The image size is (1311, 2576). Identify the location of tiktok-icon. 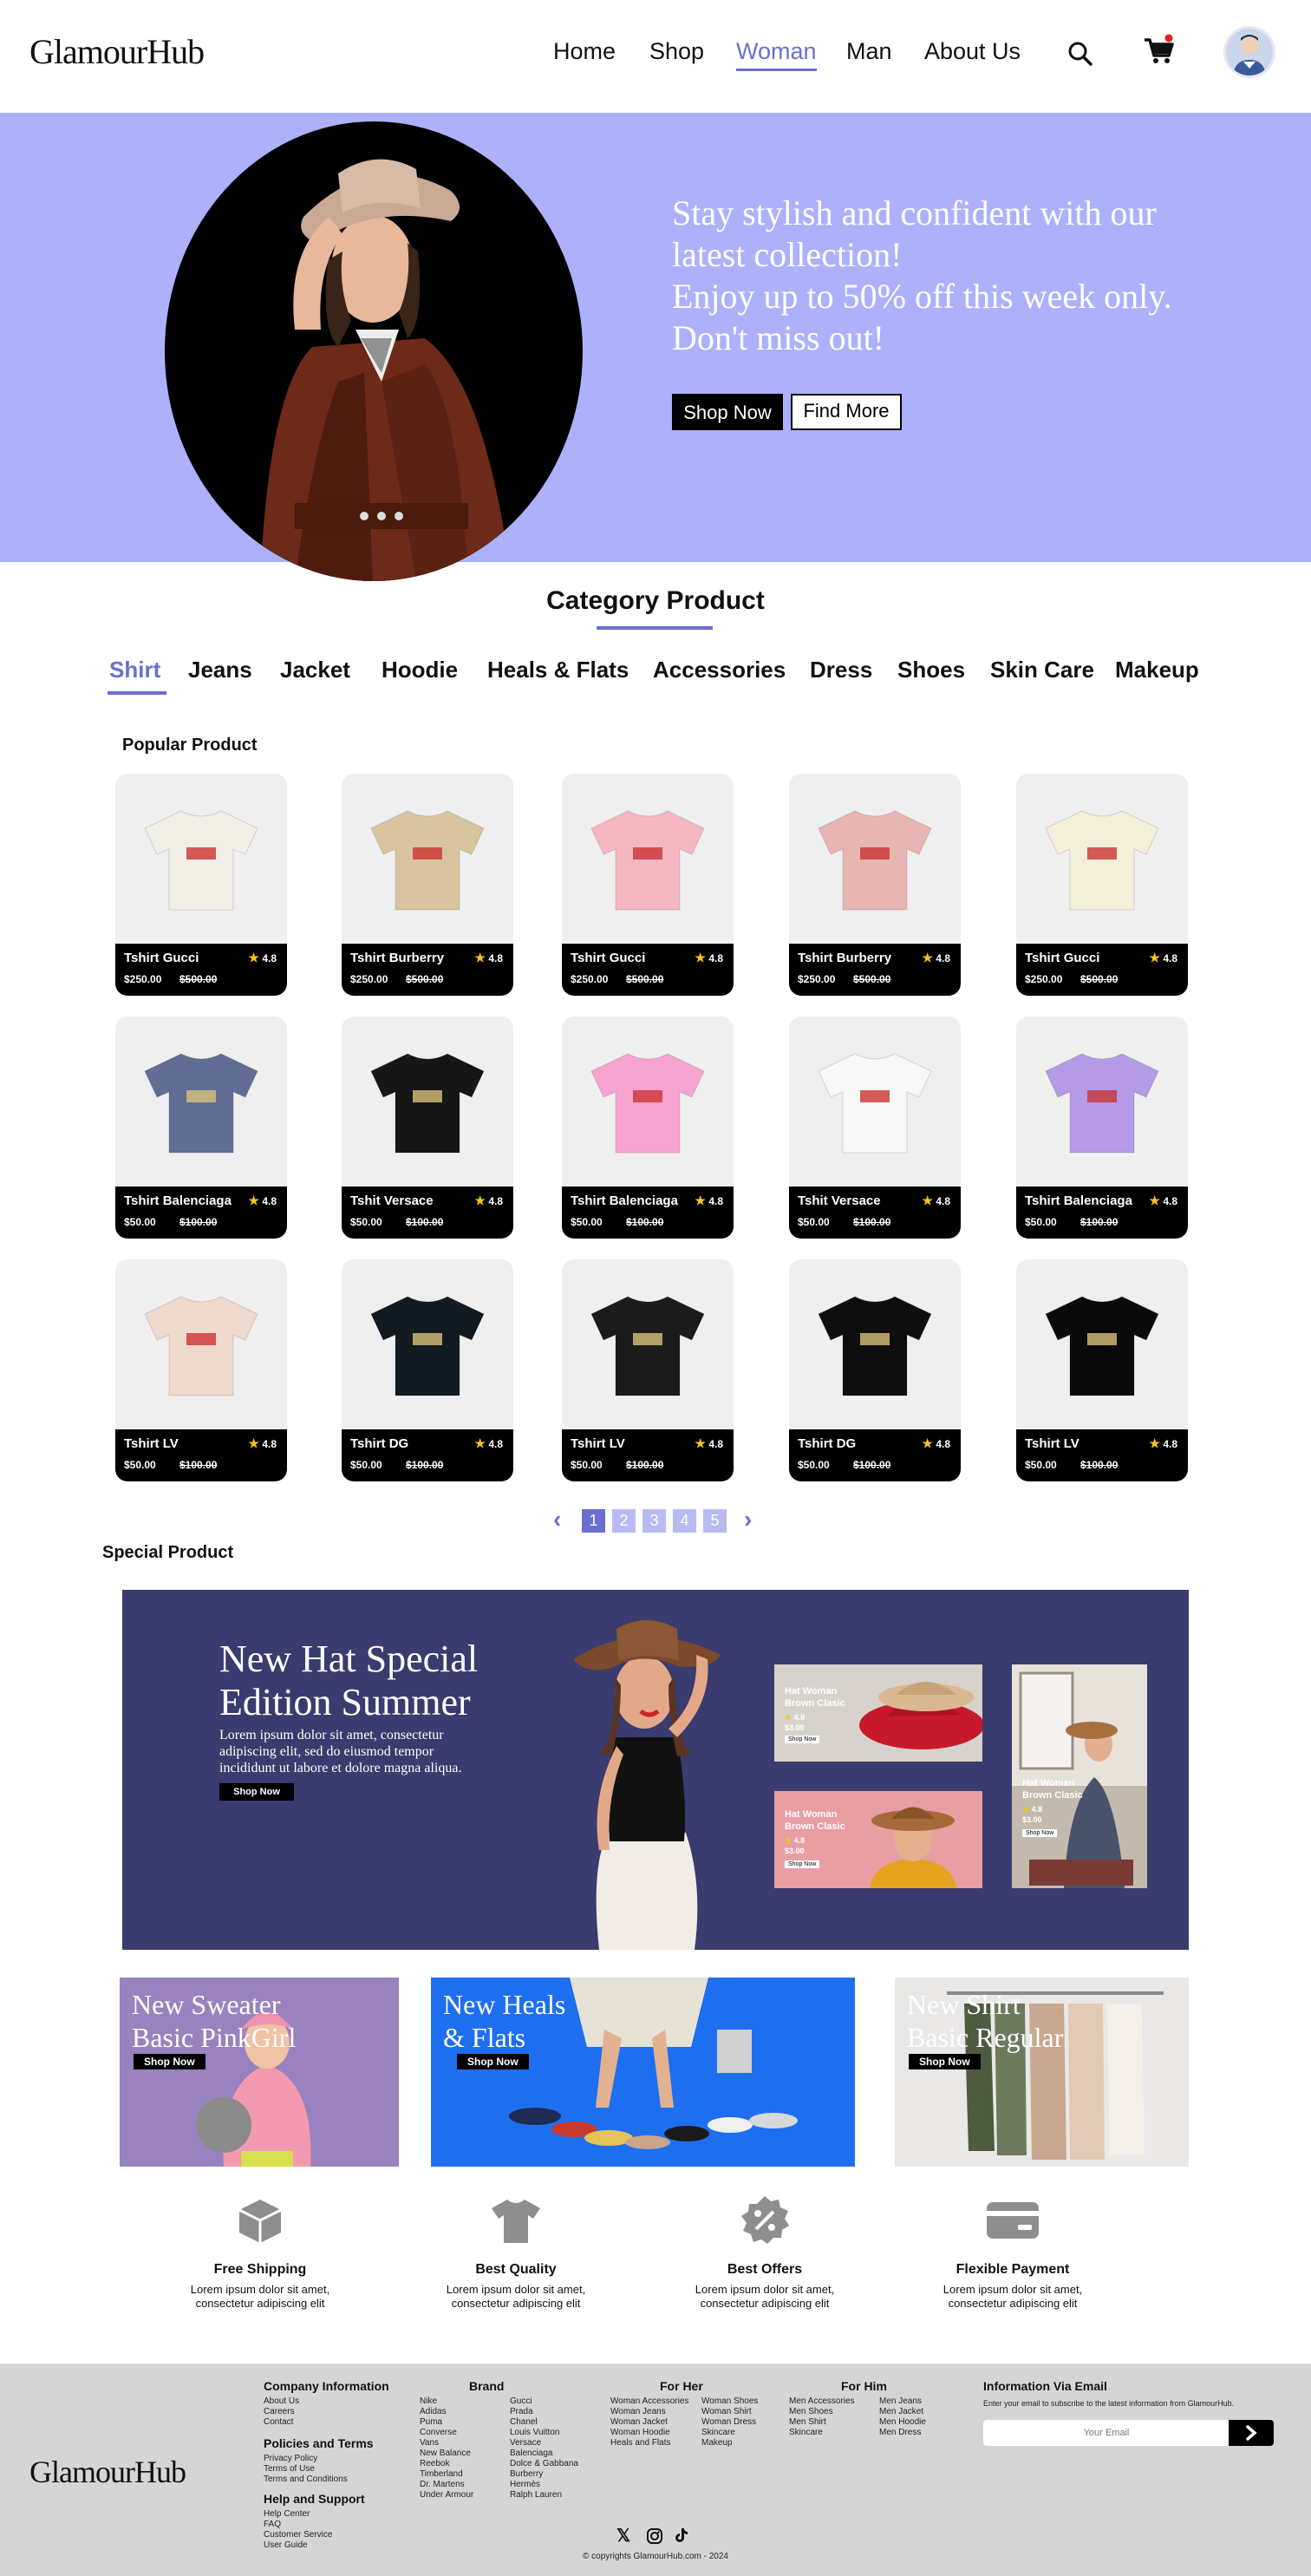
(681, 2535).